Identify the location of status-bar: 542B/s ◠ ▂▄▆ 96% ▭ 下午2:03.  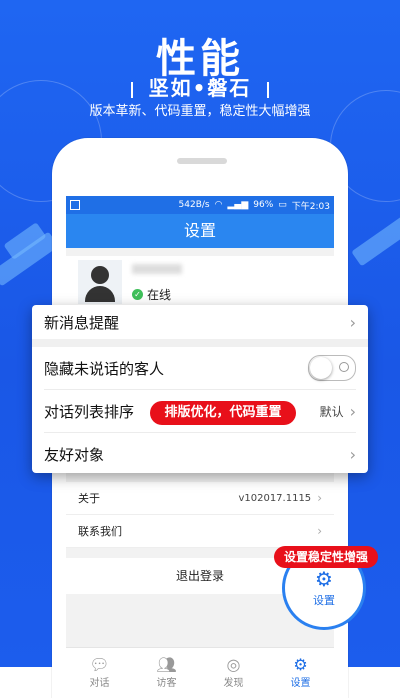
(200, 205).